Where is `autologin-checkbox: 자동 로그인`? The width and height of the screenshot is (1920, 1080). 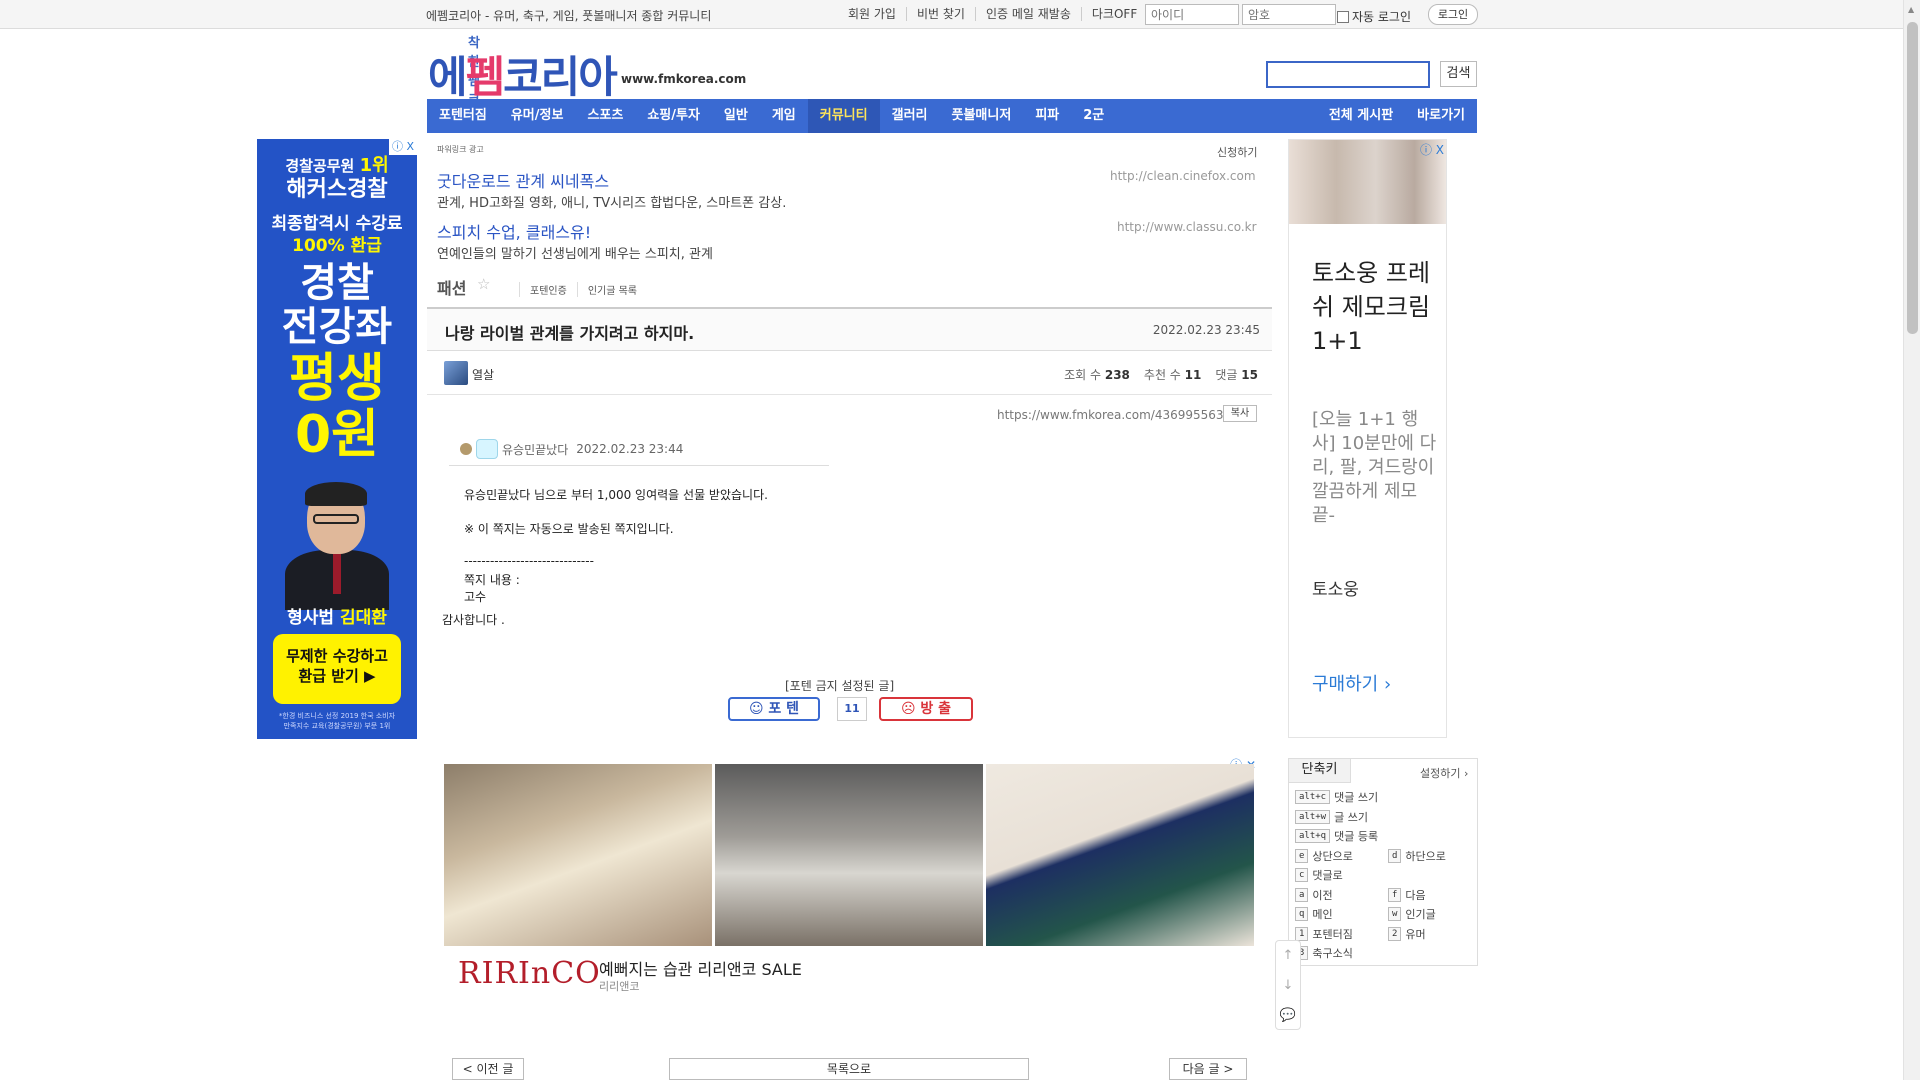
autologin-checkbox: 자동 로그인 is located at coordinates (1374, 16).